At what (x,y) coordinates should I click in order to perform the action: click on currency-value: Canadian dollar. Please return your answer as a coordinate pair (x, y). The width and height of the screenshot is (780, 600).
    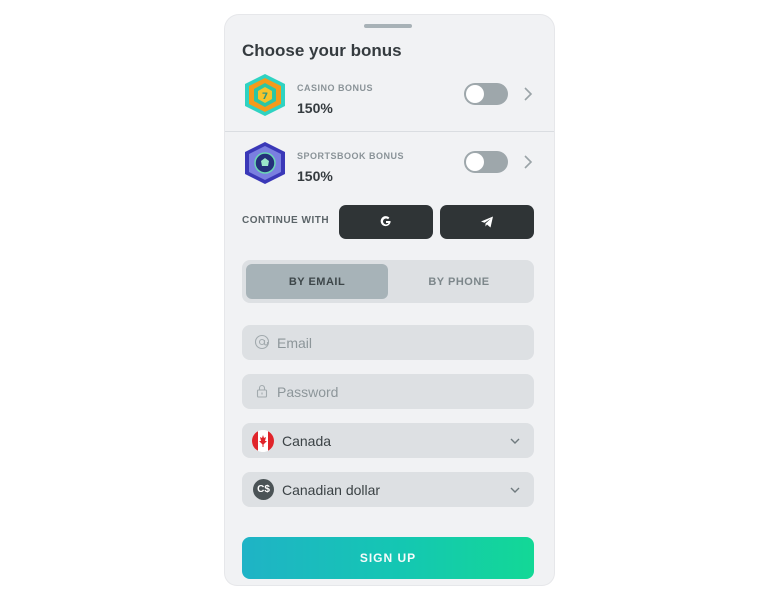
    Looking at the image, I should click on (331, 490).